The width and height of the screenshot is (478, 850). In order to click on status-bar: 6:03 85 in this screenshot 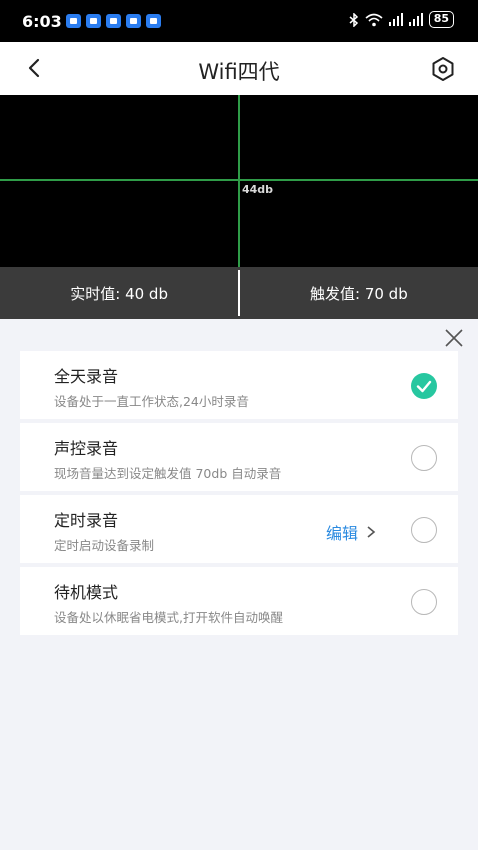, I will do `click(239, 21)`.